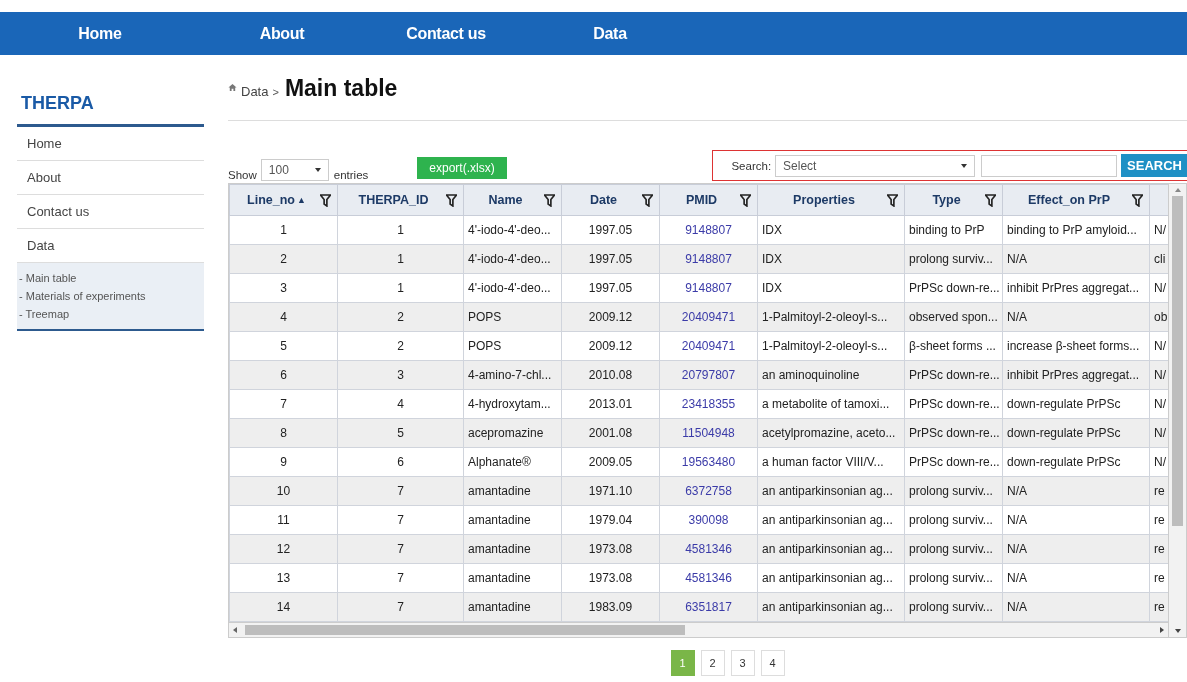  I want to click on scroll-left-icon, so click(235, 630).